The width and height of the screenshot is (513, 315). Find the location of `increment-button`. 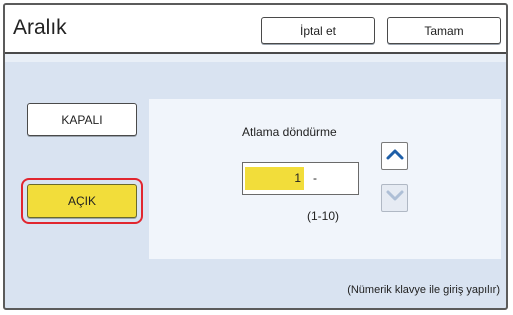

increment-button is located at coordinates (394, 156).